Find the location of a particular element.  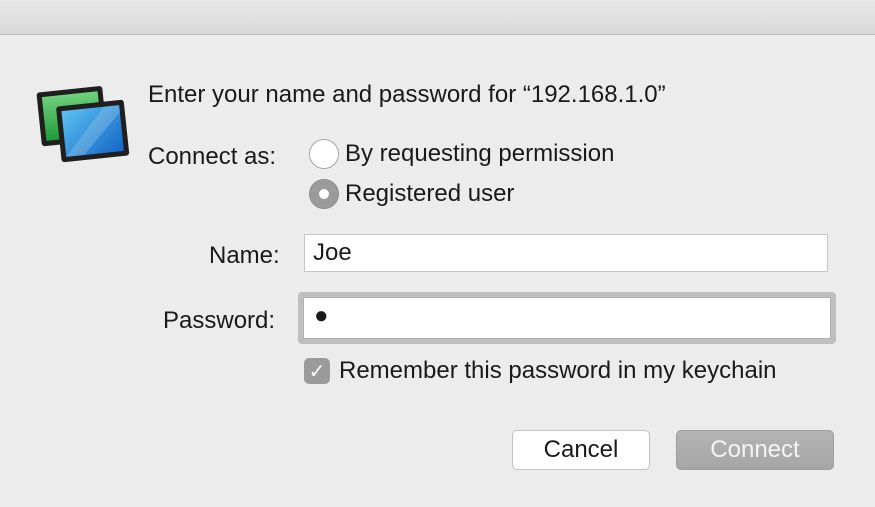

name-field is located at coordinates (566, 253).